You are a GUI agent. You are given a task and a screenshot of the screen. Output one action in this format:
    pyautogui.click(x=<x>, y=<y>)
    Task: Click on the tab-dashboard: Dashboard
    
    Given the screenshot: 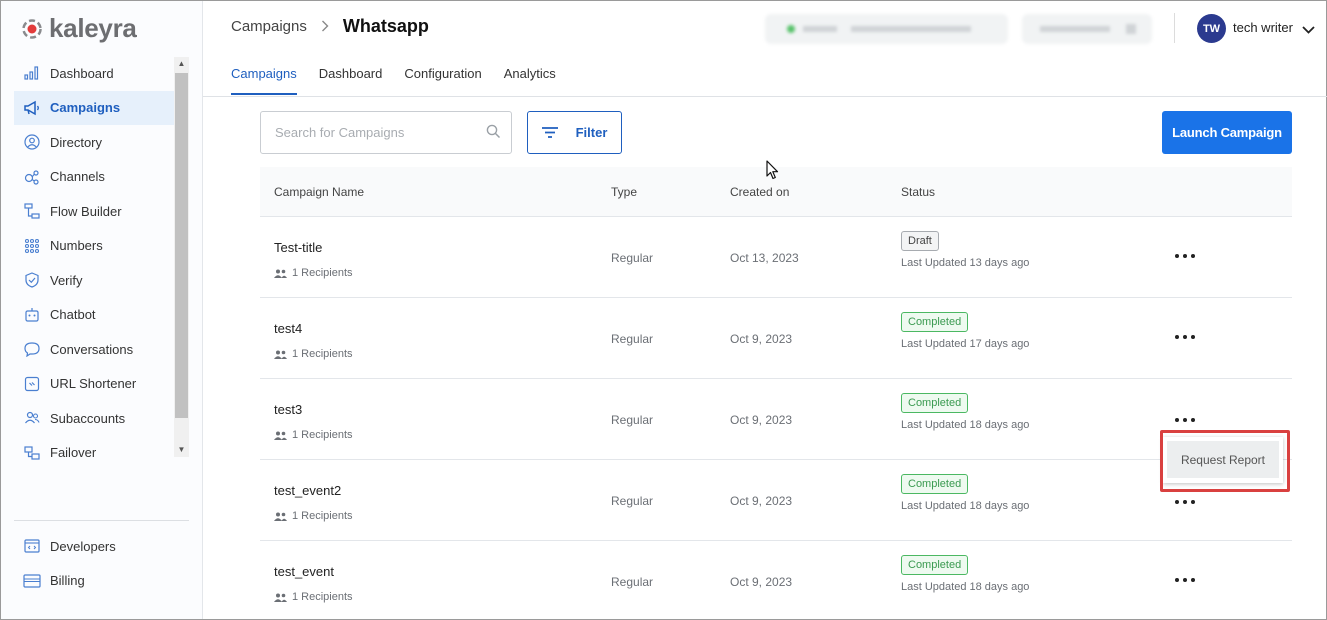 What is the action you would take?
    pyautogui.click(x=351, y=80)
    